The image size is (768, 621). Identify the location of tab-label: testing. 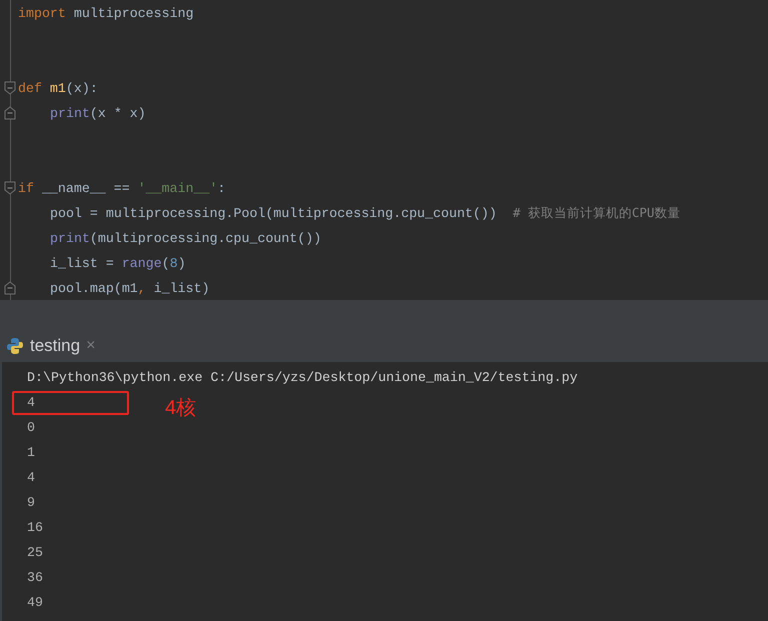
(55, 346).